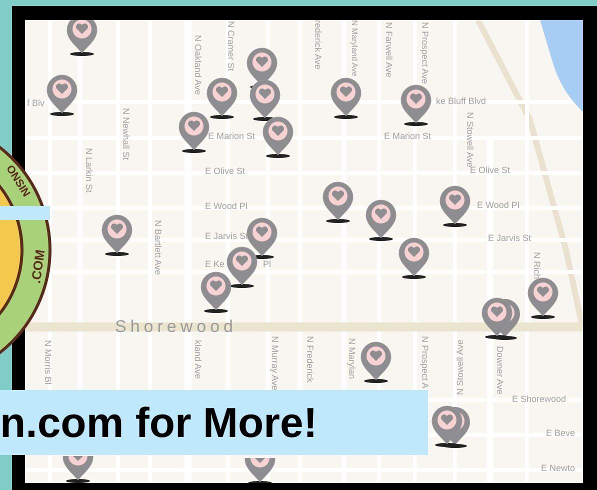 The image size is (597, 490). Describe the element at coordinates (158, 247) in the screenshot. I see `street-label: N Bartlett Ave` at that location.